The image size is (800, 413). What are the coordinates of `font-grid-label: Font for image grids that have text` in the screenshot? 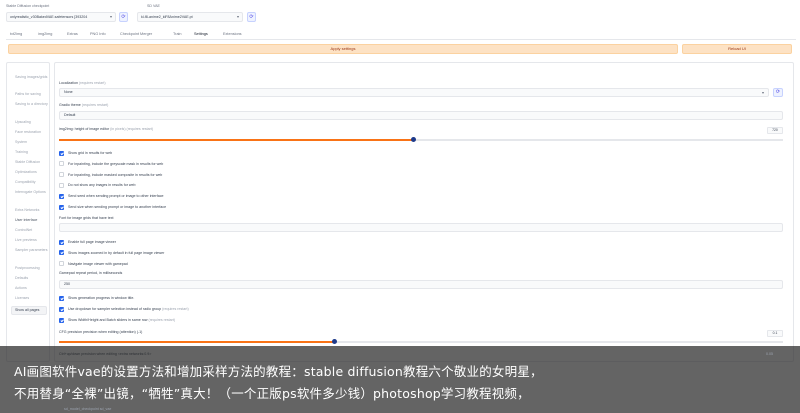 It's located at (86, 218).